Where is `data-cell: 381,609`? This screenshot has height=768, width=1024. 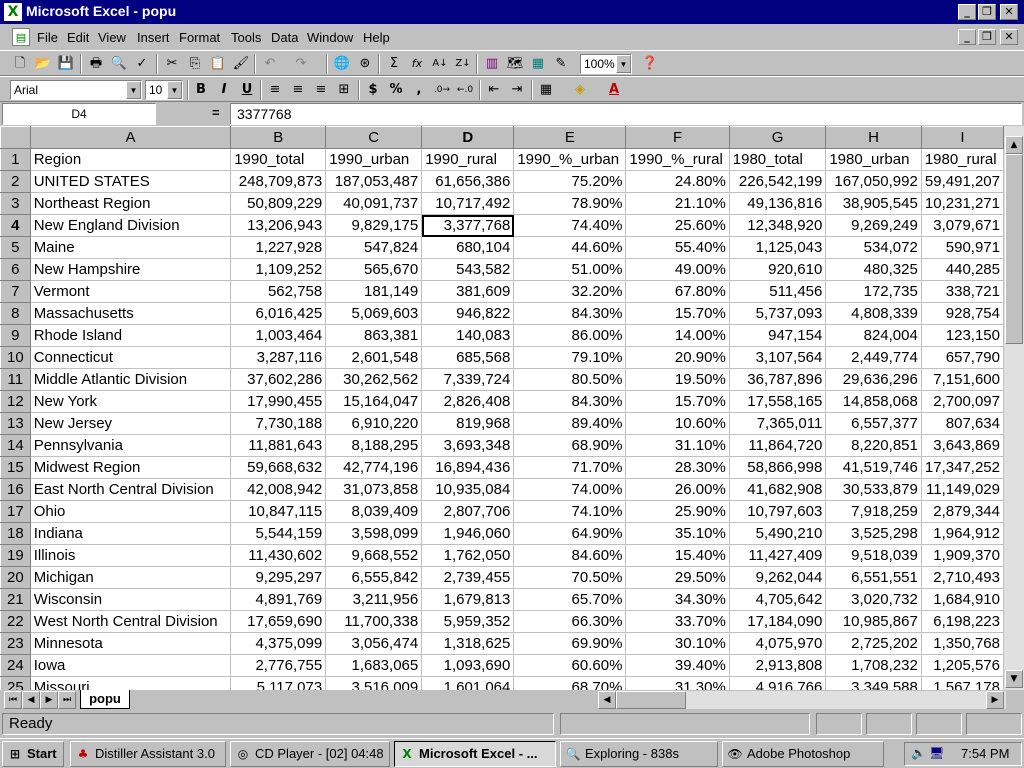
data-cell: 381,609 is located at coordinates (468, 291).